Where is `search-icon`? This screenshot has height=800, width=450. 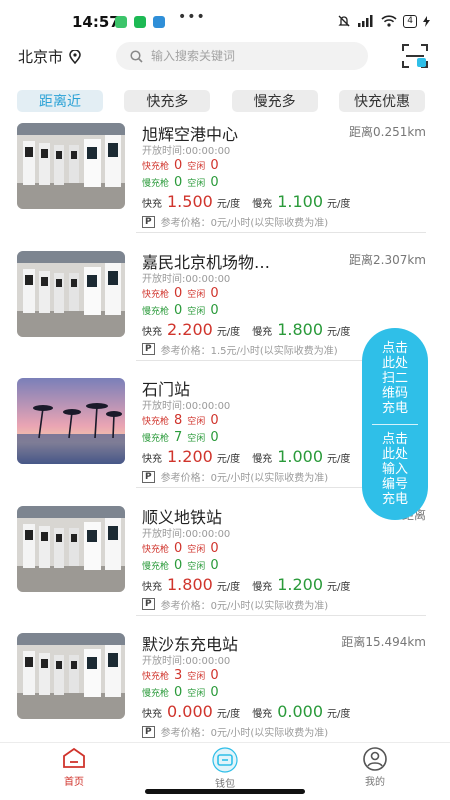 search-icon is located at coordinates (136, 56).